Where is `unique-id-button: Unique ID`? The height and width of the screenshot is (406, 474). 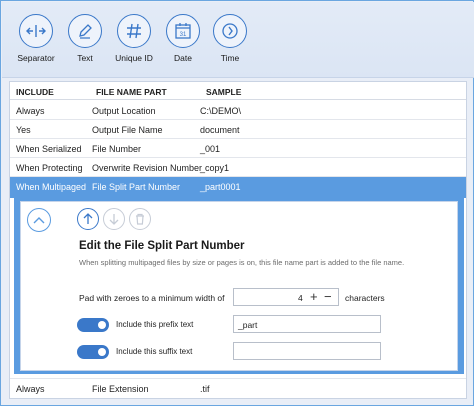 unique-id-button: Unique ID is located at coordinates (134, 38).